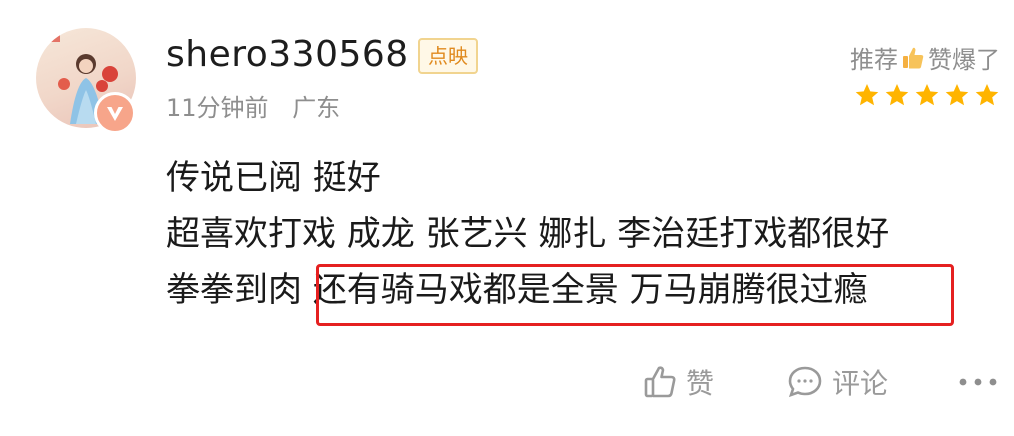 The width and height of the screenshot is (1014, 436). I want to click on rating-label: 推荐 赞爆了, so click(925, 57).